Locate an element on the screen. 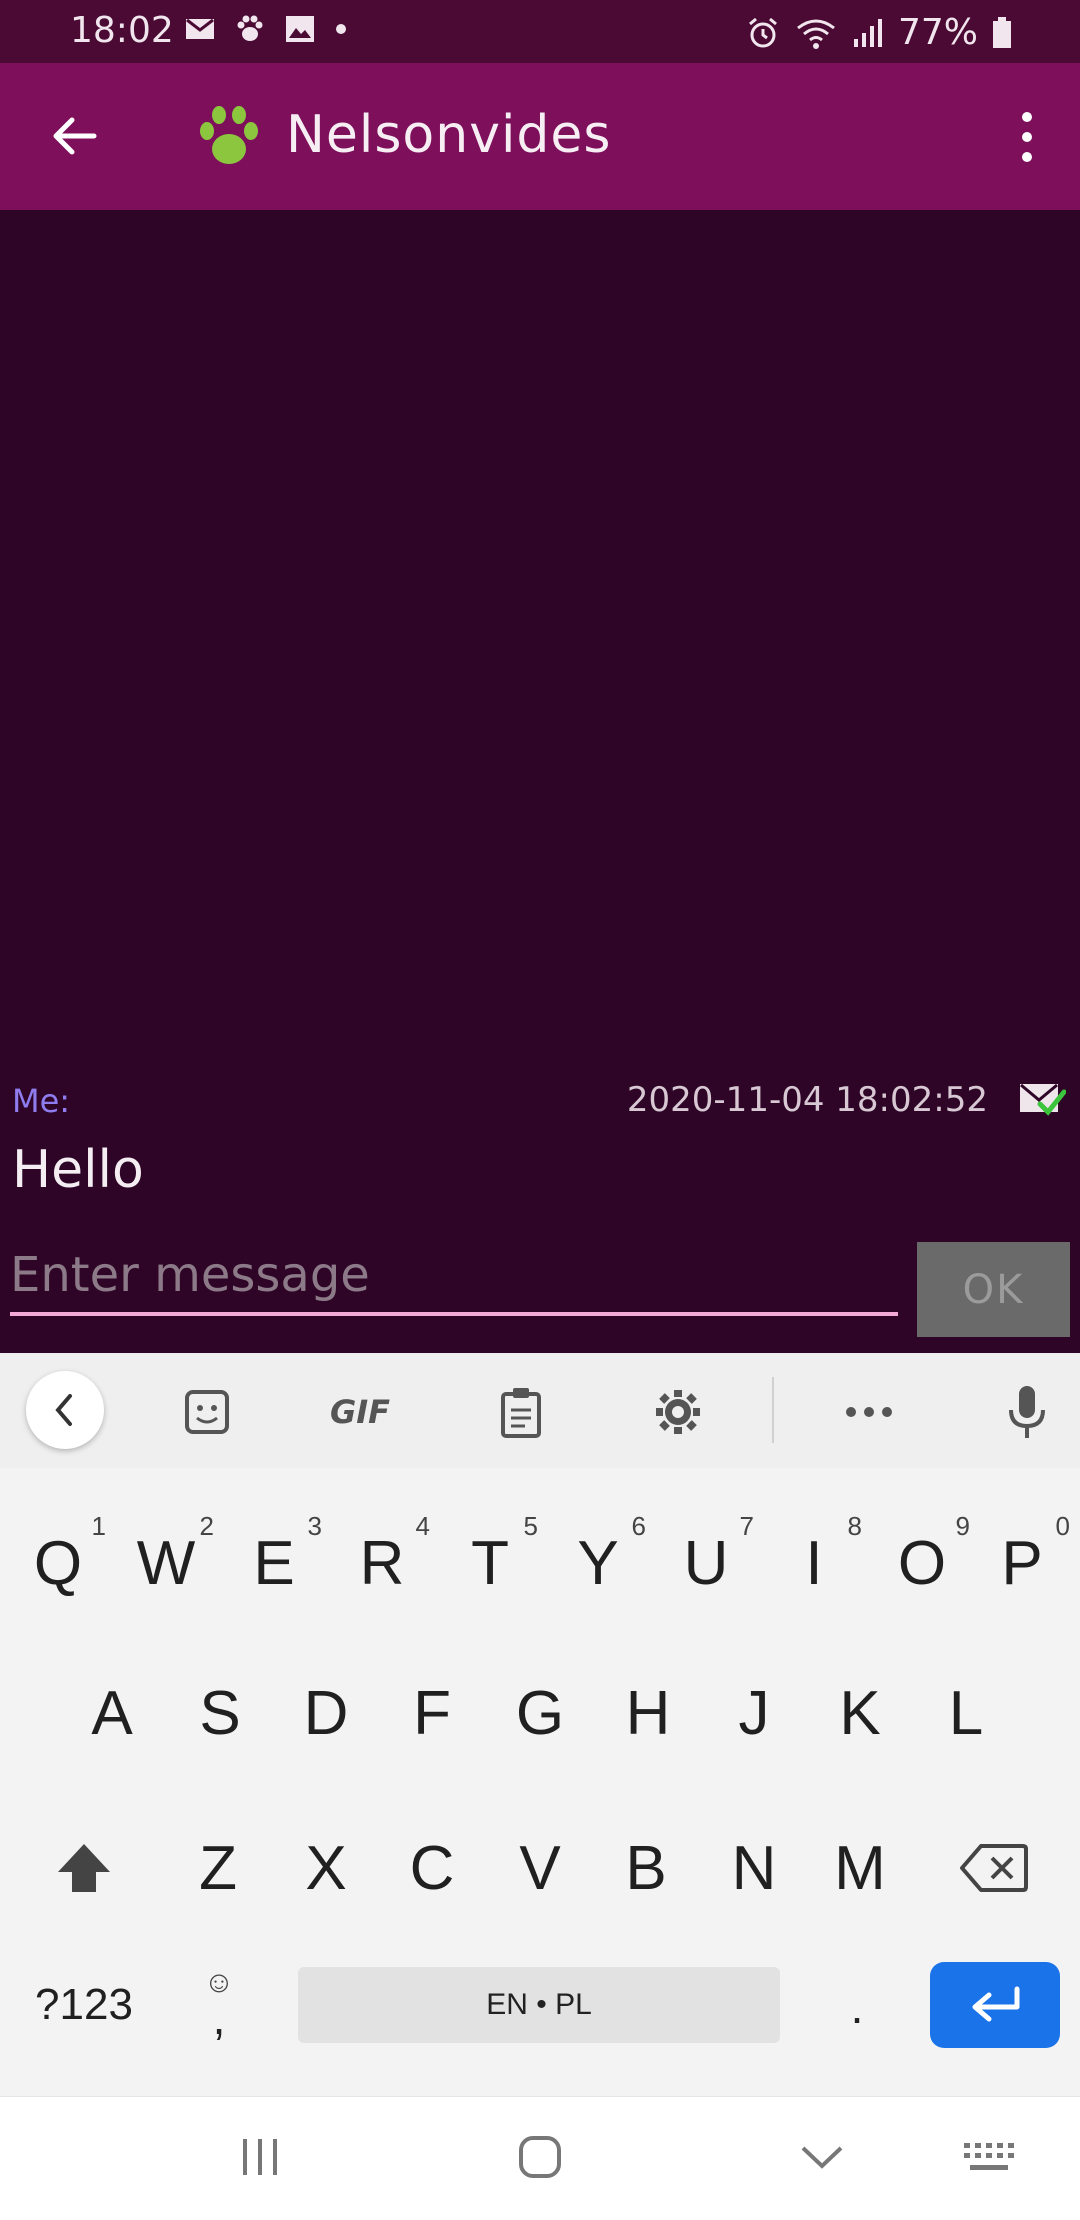 The height and width of the screenshot is (2220, 1080). enter-key is located at coordinates (995, 2005).